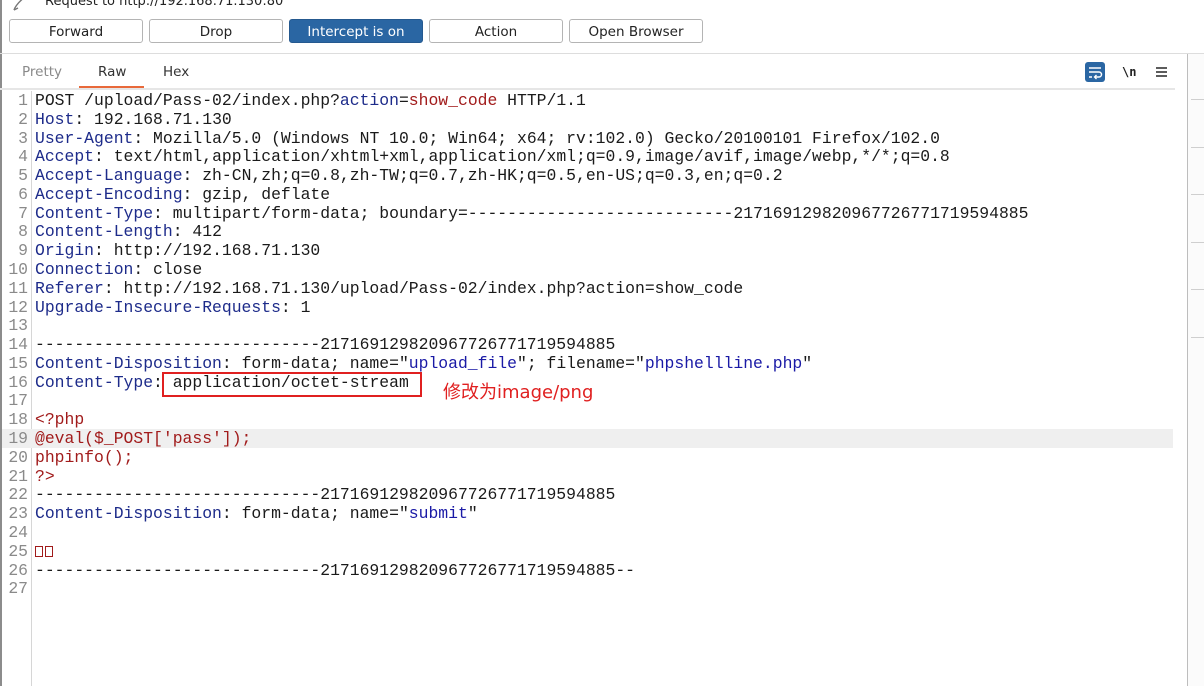 Image resolution: width=1204 pixels, height=686 pixels. Describe the element at coordinates (541, 100) in the screenshot. I see `text-segment: HTTP/1.1` at that location.